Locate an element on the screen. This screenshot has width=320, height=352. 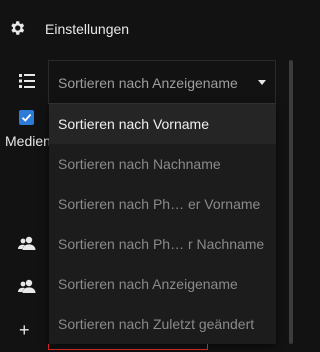
error-field-outline is located at coordinates (128, 347).